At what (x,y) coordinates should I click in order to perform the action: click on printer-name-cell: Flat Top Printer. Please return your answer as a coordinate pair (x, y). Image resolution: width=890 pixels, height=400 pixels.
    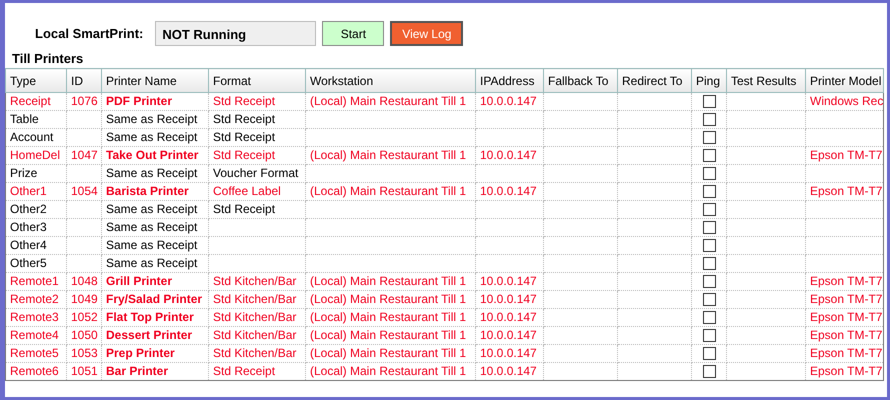
    Looking at the image, I should click on (150, 317).